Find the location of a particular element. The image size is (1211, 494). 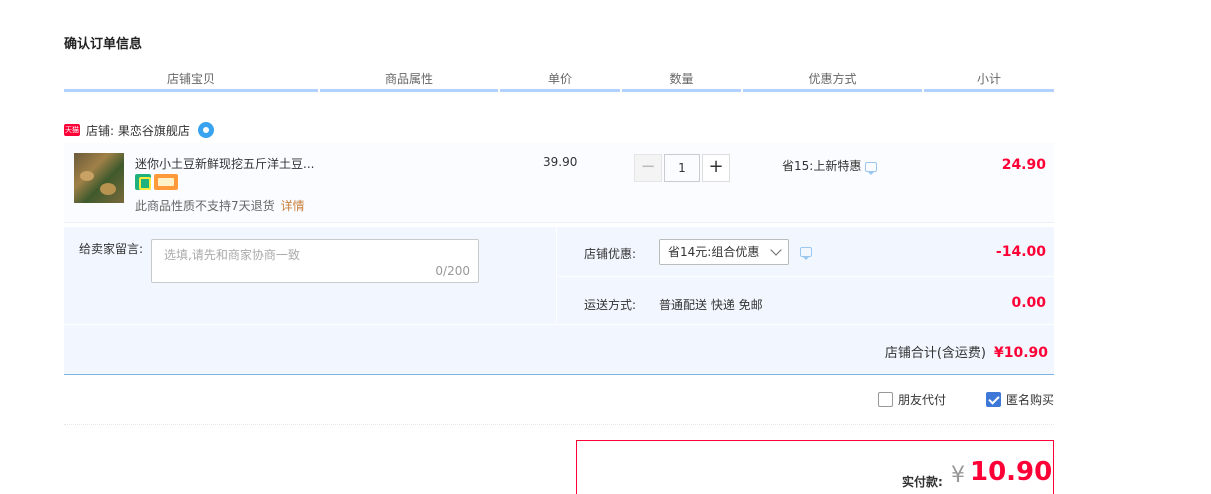

shop-total-label: 店铺合计(含运费) is located at coordinates (935, 353).